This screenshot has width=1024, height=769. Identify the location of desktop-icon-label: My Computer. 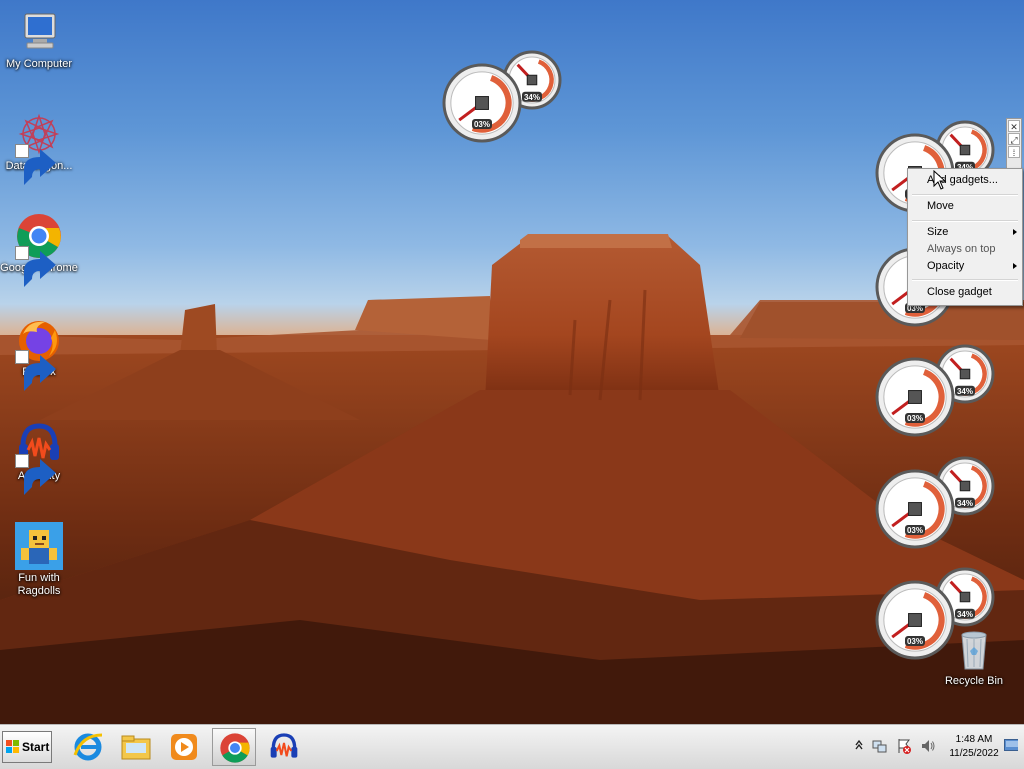
(39, 64).